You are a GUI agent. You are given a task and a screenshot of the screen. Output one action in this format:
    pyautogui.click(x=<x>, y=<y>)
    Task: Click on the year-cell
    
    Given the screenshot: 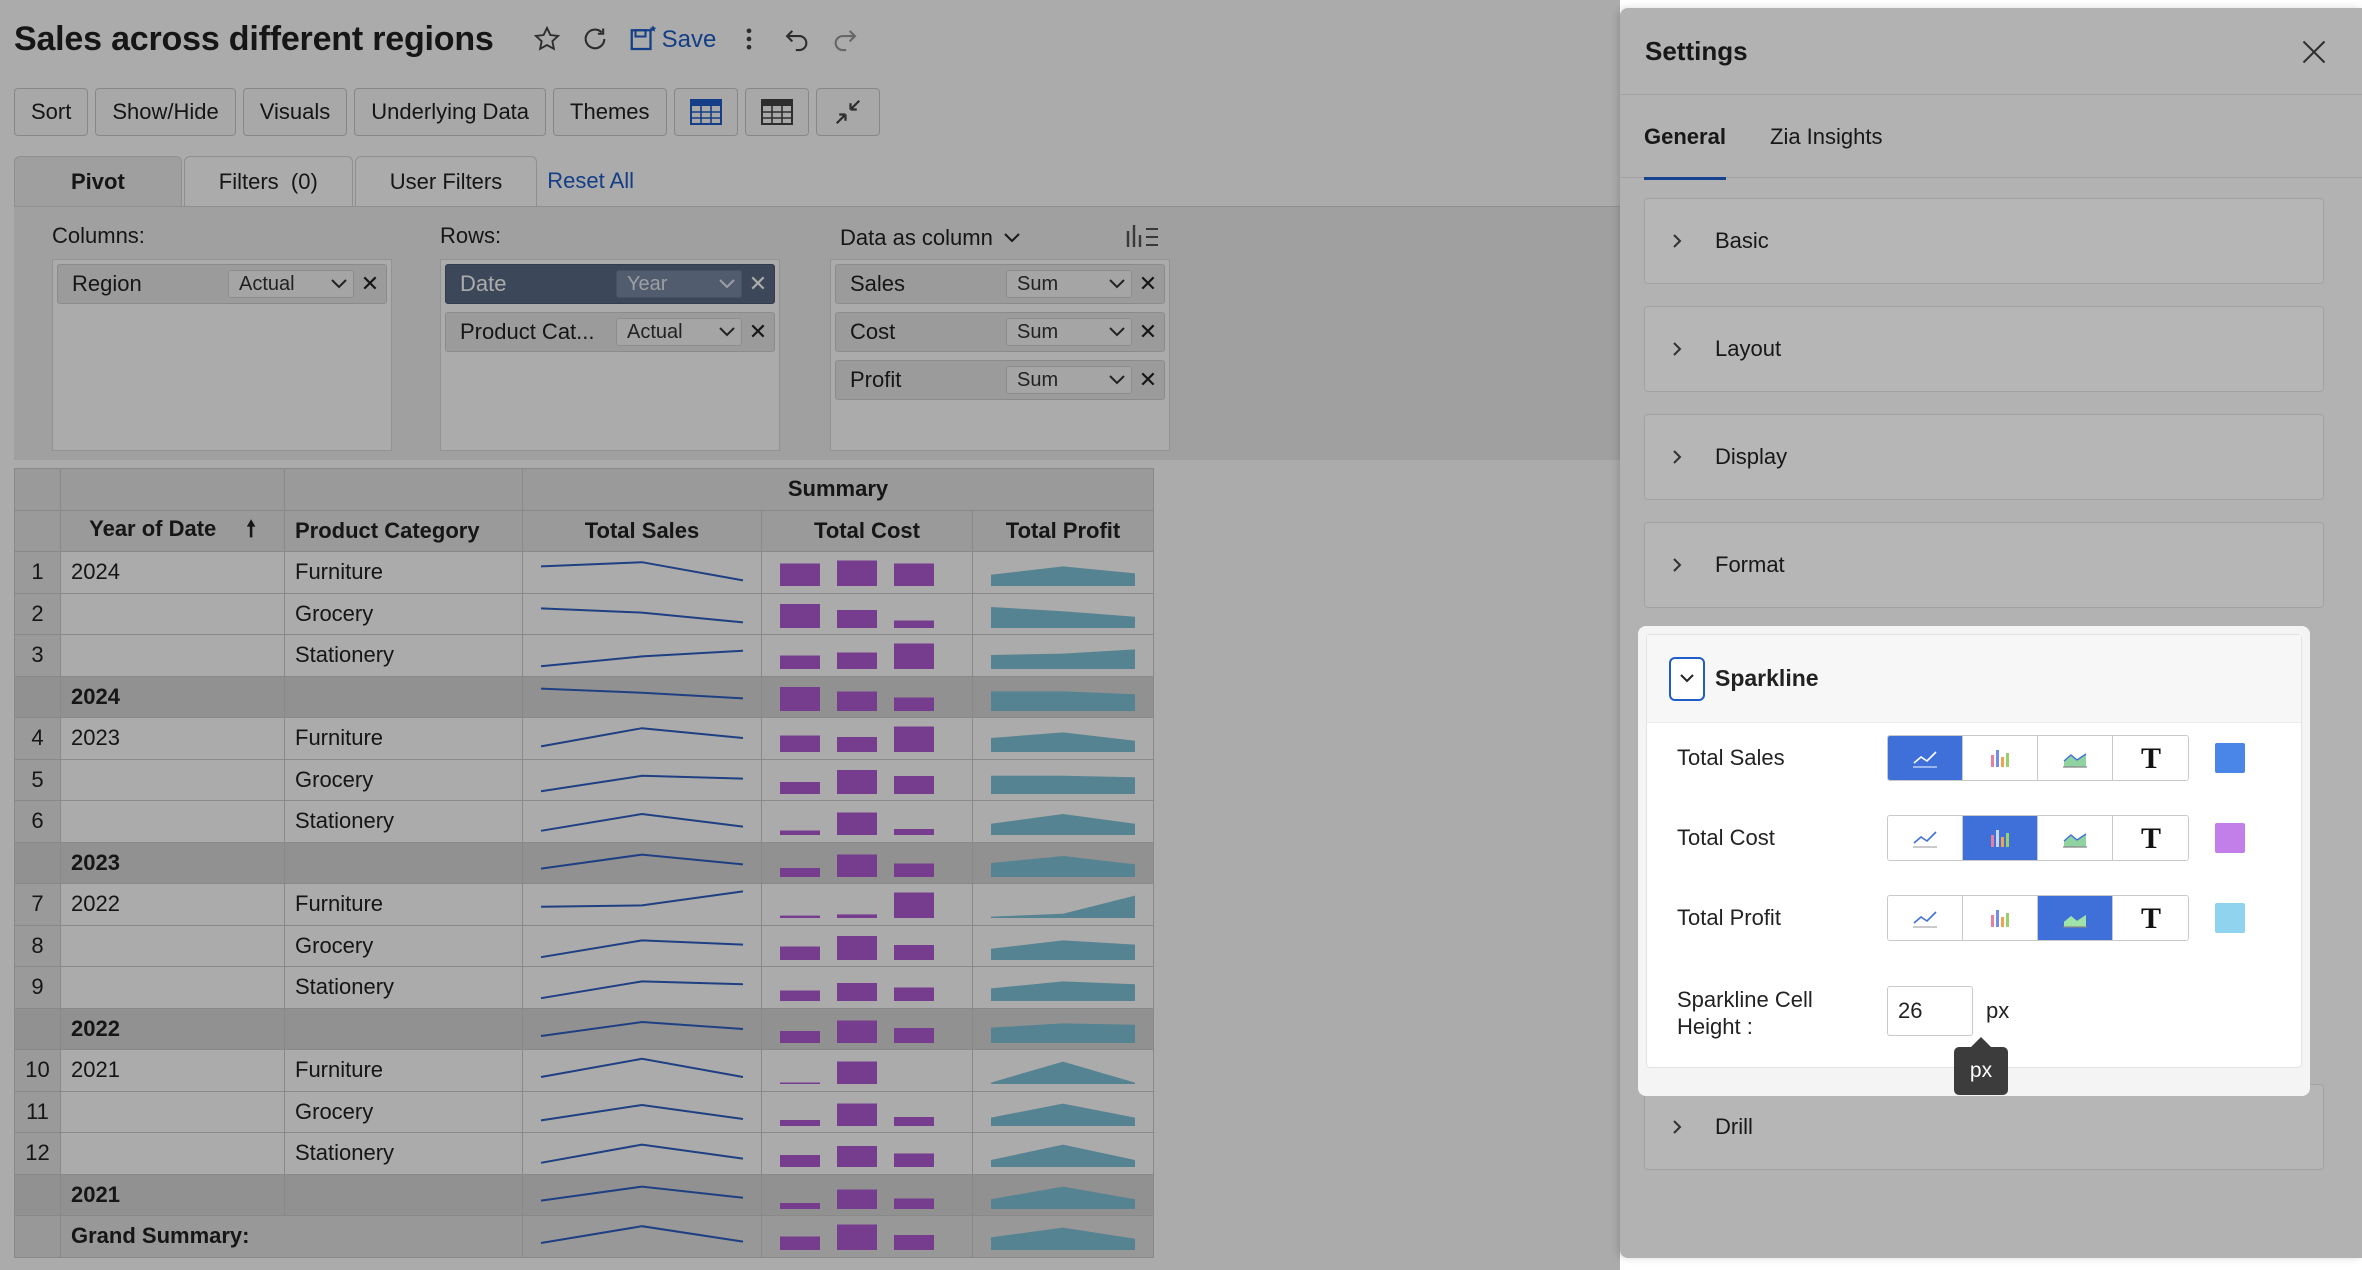 What is the action you would take?
    pyautogui.click(x=172, y=1153)
    